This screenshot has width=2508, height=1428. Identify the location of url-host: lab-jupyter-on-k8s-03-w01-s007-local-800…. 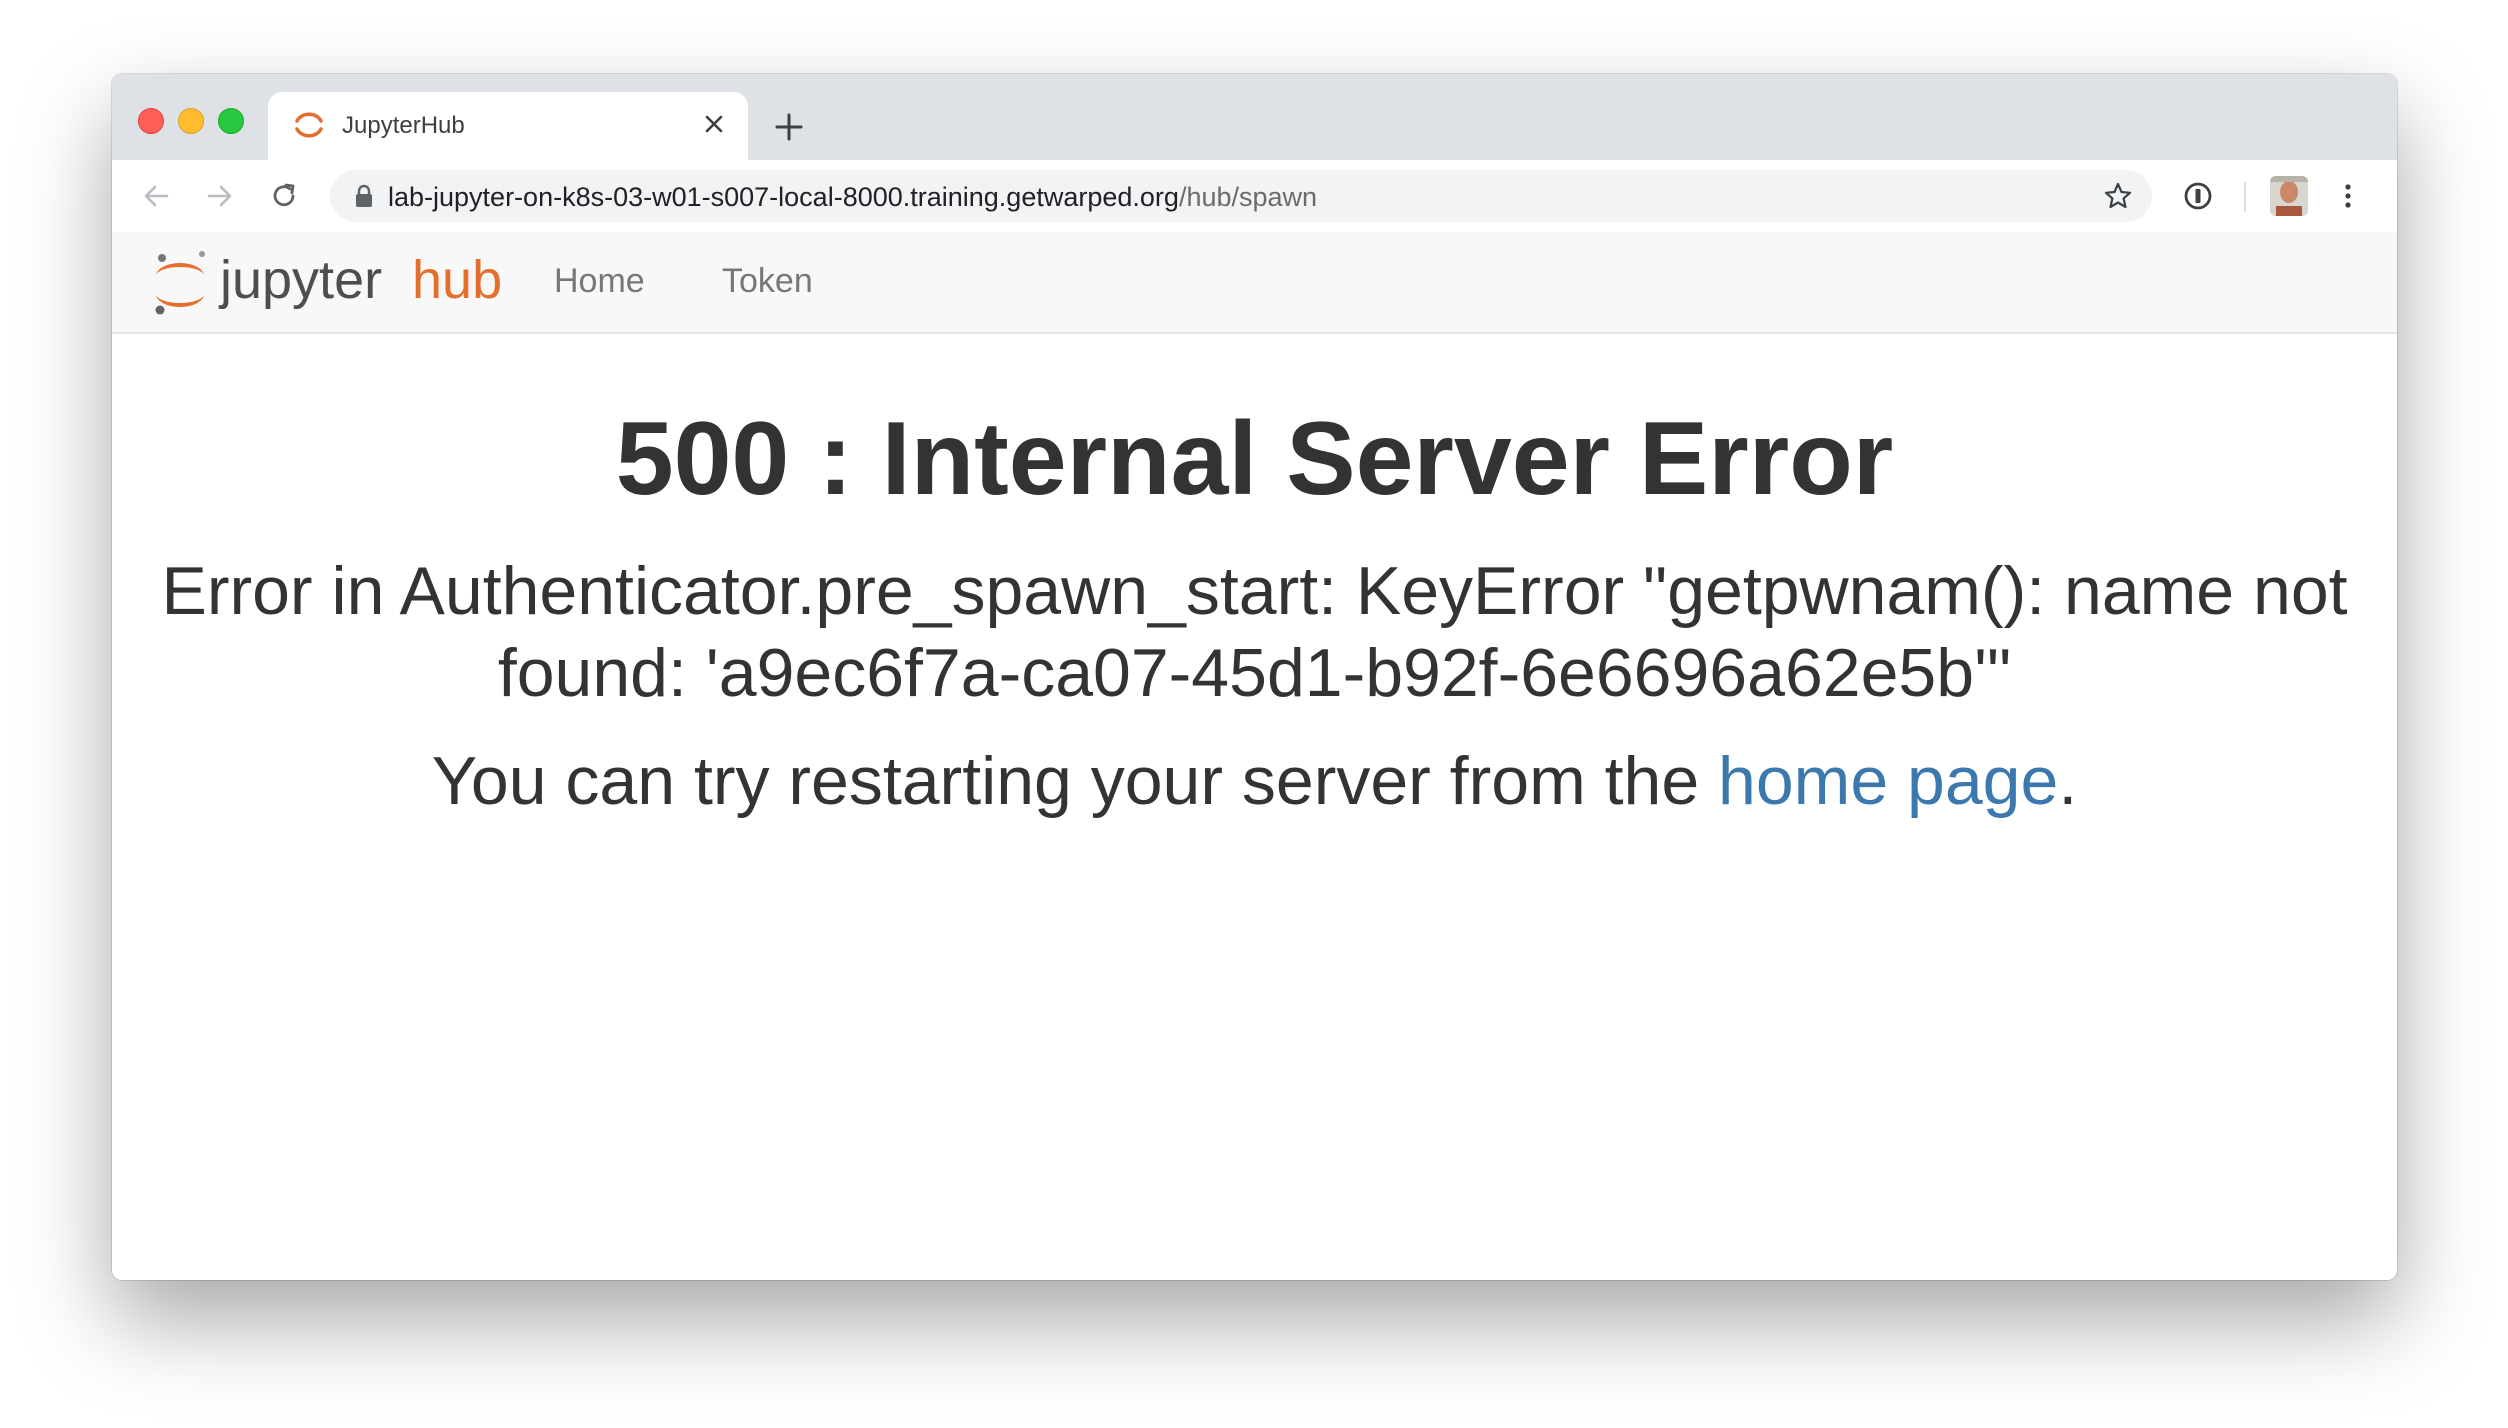
(783, 197).